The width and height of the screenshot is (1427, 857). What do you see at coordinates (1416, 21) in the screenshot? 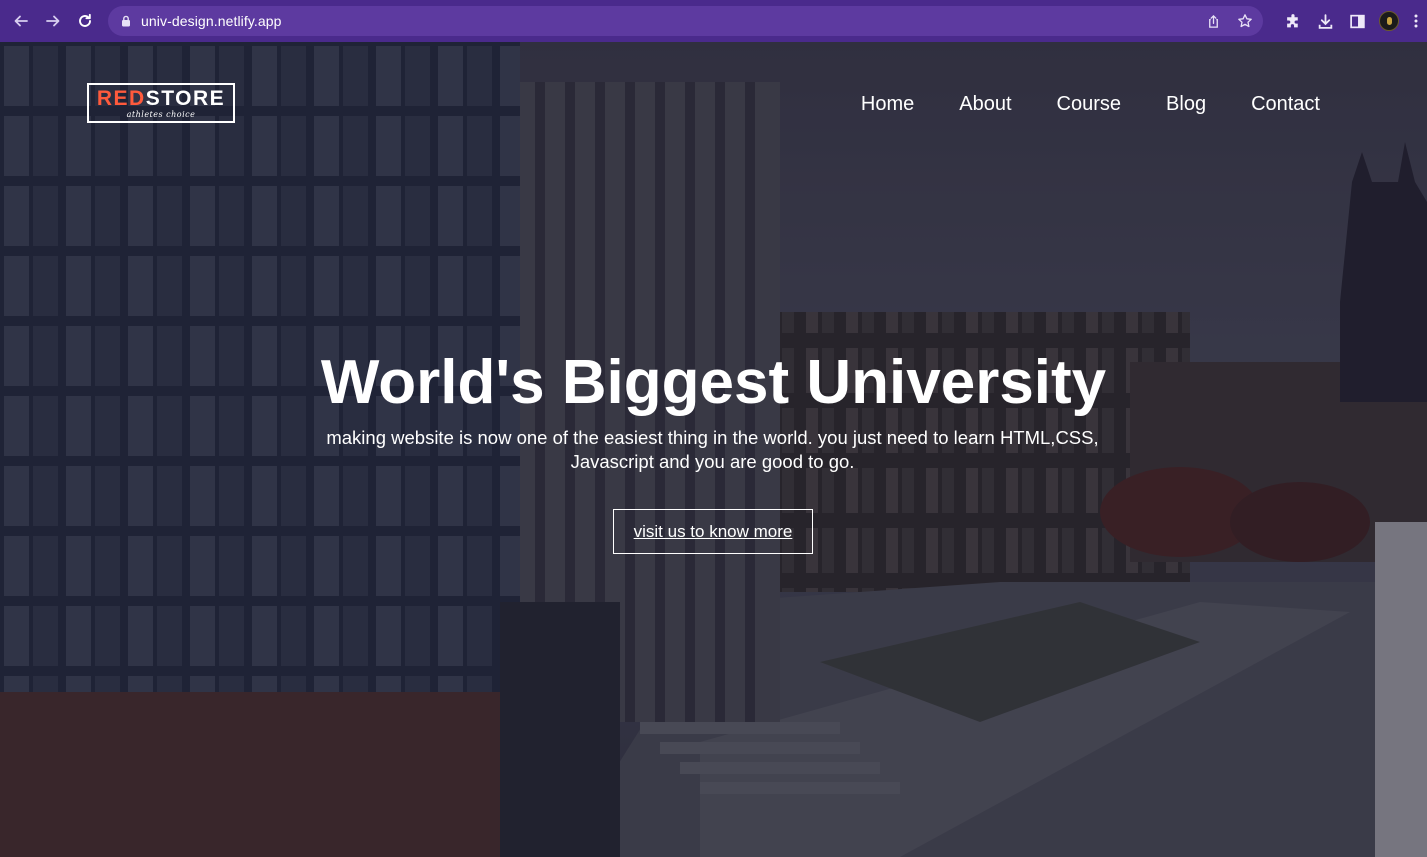
I see `menu-kebab-icon` at bounding box center [1416, 21].